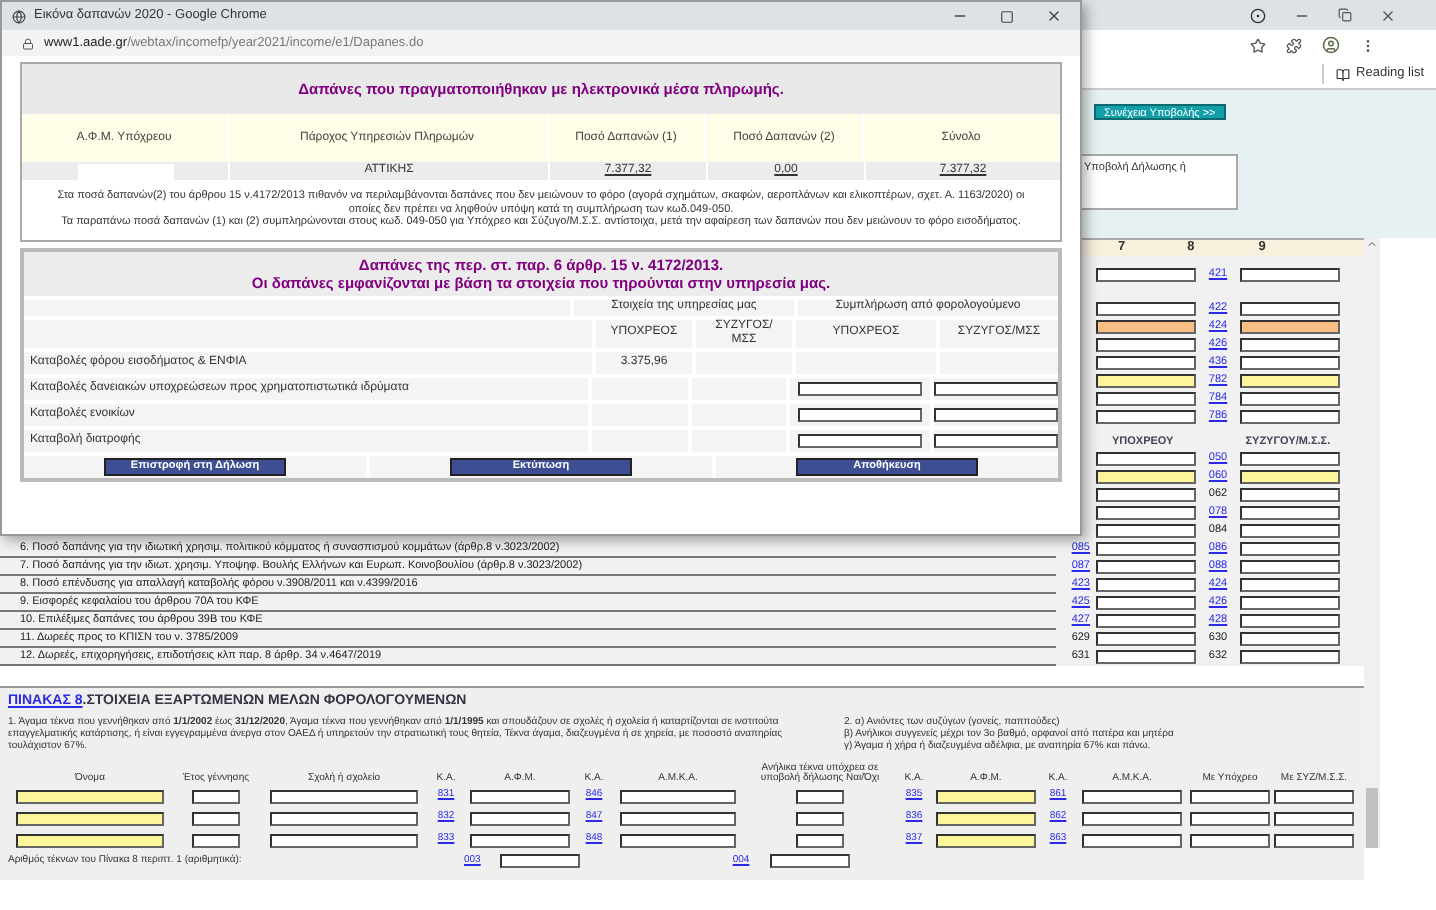 The width and height of the screenshot is (1436, 910). What do you see at coordinates (1372, 818) in the screenshot?
I see `scroll-thumb` at bounding box center [1372, 818].